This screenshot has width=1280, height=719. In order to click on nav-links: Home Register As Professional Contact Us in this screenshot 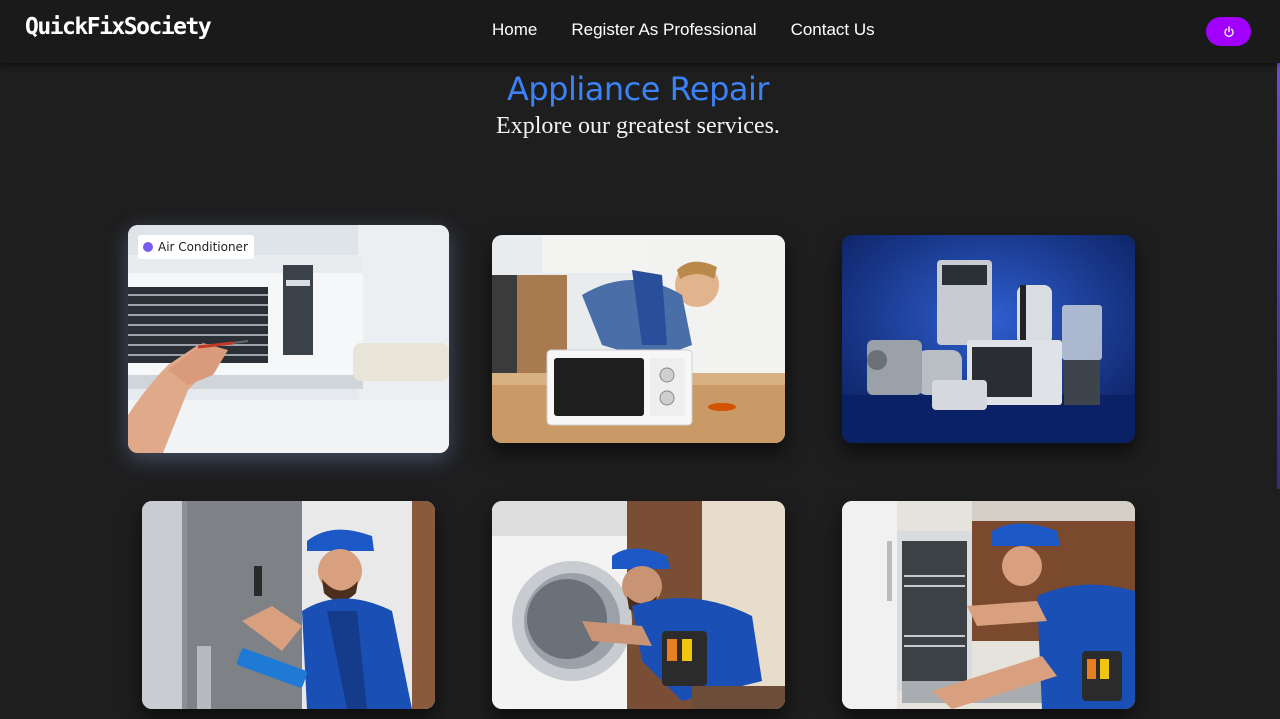, I will do `click(700, 30)`.